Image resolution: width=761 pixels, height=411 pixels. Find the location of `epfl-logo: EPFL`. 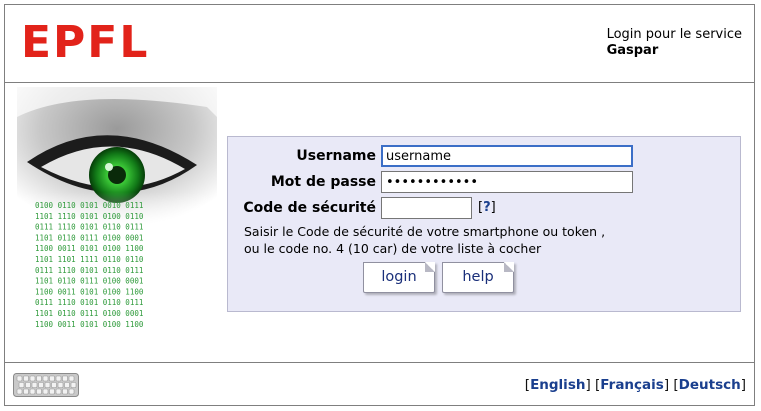

epfl-logo: EPFL is located at coordinates (84, 40).